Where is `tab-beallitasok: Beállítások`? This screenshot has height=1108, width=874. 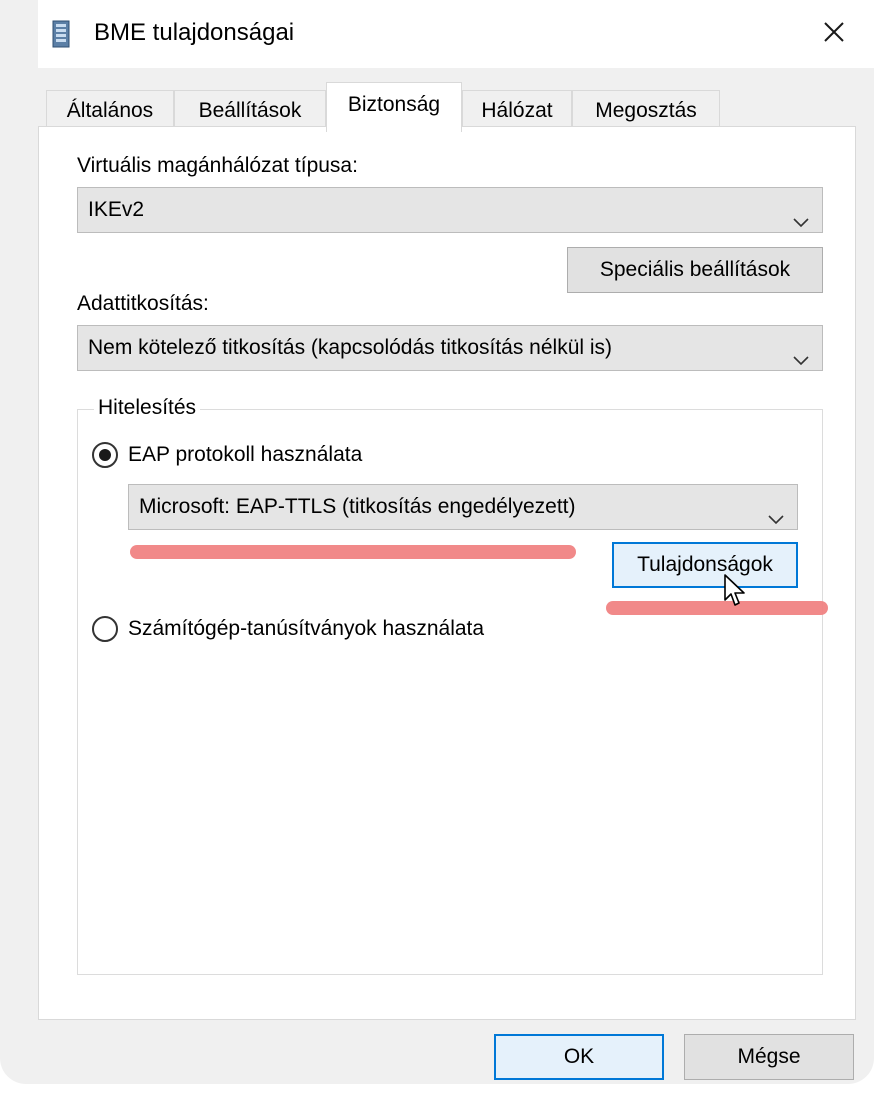 tab-beallitasok: Beállítások is located at coordinates (250, 110).